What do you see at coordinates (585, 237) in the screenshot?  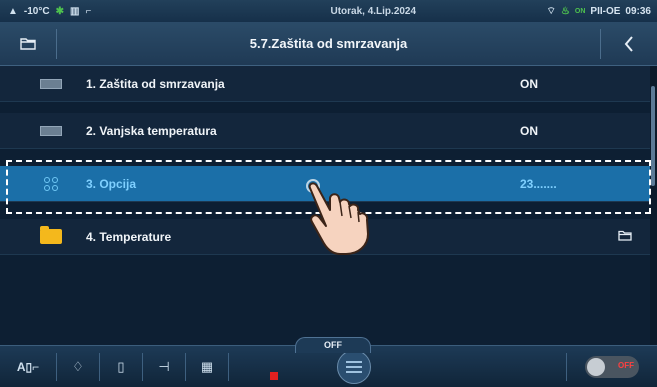 I see `folder-open-icon` at bounding box center [585, 237].